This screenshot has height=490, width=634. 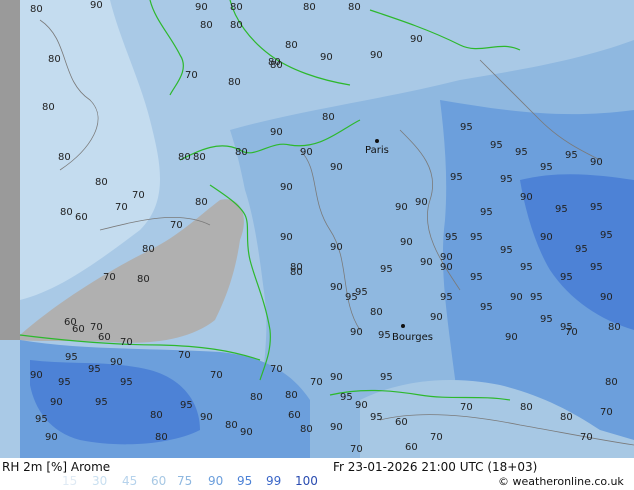 What do you see at coordinates (216, 481) in the screenshot?
I see `scale-value: 90` at bounding box center [216, 481].